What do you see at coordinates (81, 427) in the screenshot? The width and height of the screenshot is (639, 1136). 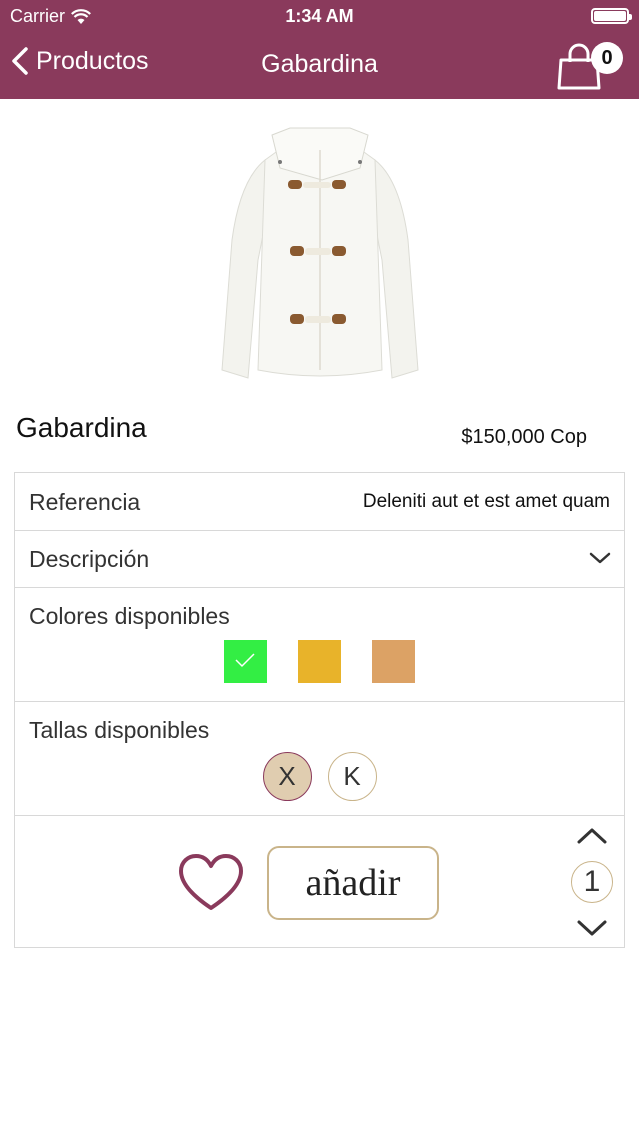 I see `product-name: Gabardina` at bounding box center [81, 427].